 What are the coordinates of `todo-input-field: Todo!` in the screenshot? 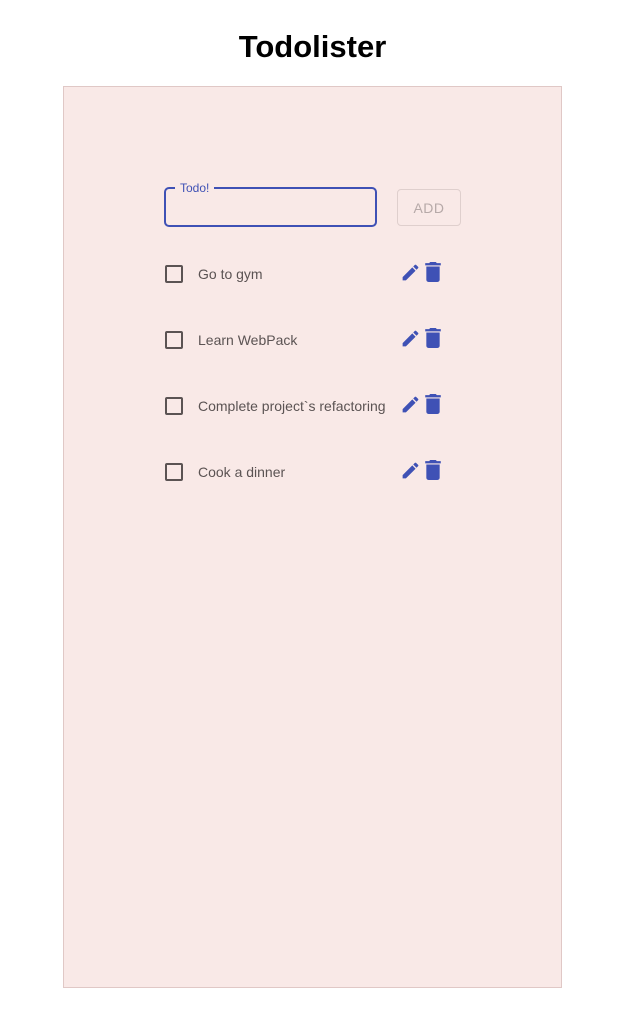 It's located at (270, 203).